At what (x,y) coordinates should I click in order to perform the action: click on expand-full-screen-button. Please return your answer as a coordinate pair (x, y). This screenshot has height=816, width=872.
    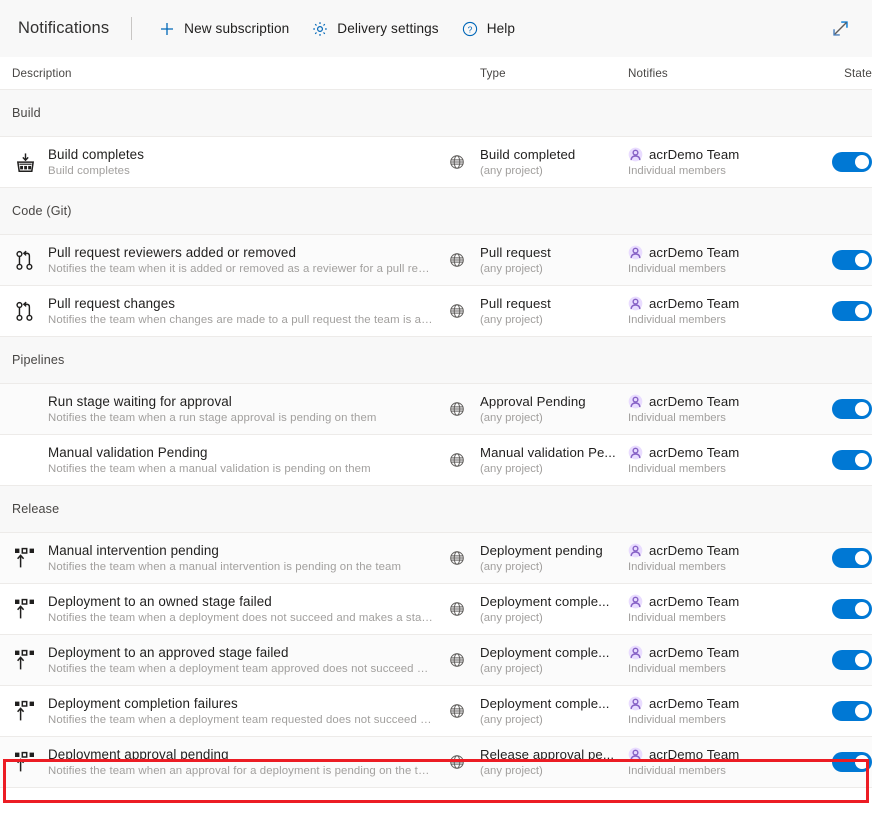
    Looking at the image, I should click on (840, 29).